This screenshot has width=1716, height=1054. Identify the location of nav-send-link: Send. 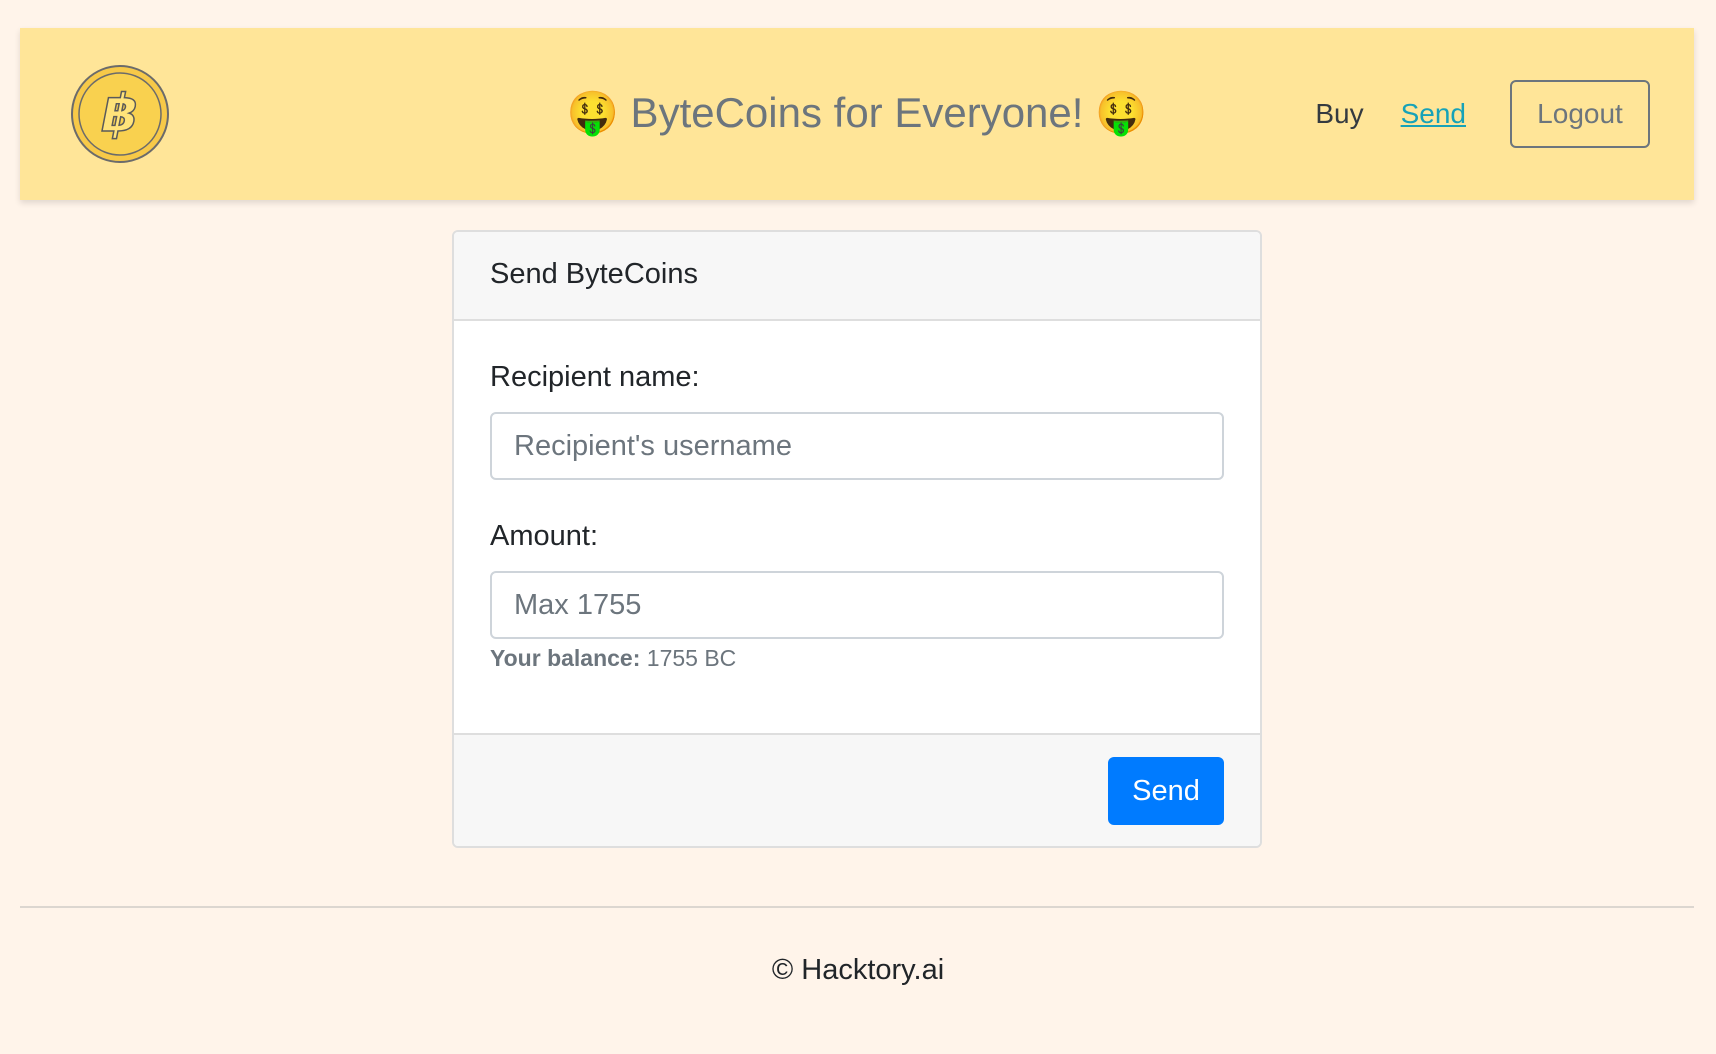
(1433, 114).